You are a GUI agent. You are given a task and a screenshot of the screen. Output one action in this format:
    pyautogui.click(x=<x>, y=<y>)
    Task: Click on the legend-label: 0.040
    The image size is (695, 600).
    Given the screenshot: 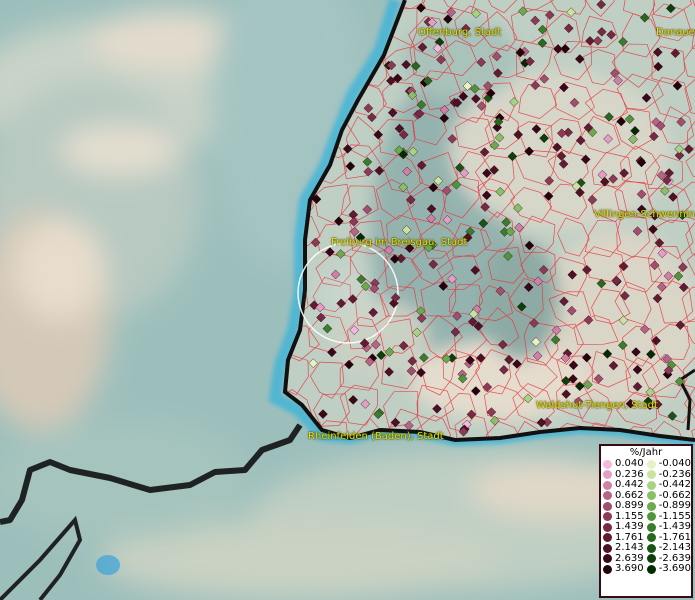 What is the action you would take?
    pyautogui.click(x=629, y=463)
    